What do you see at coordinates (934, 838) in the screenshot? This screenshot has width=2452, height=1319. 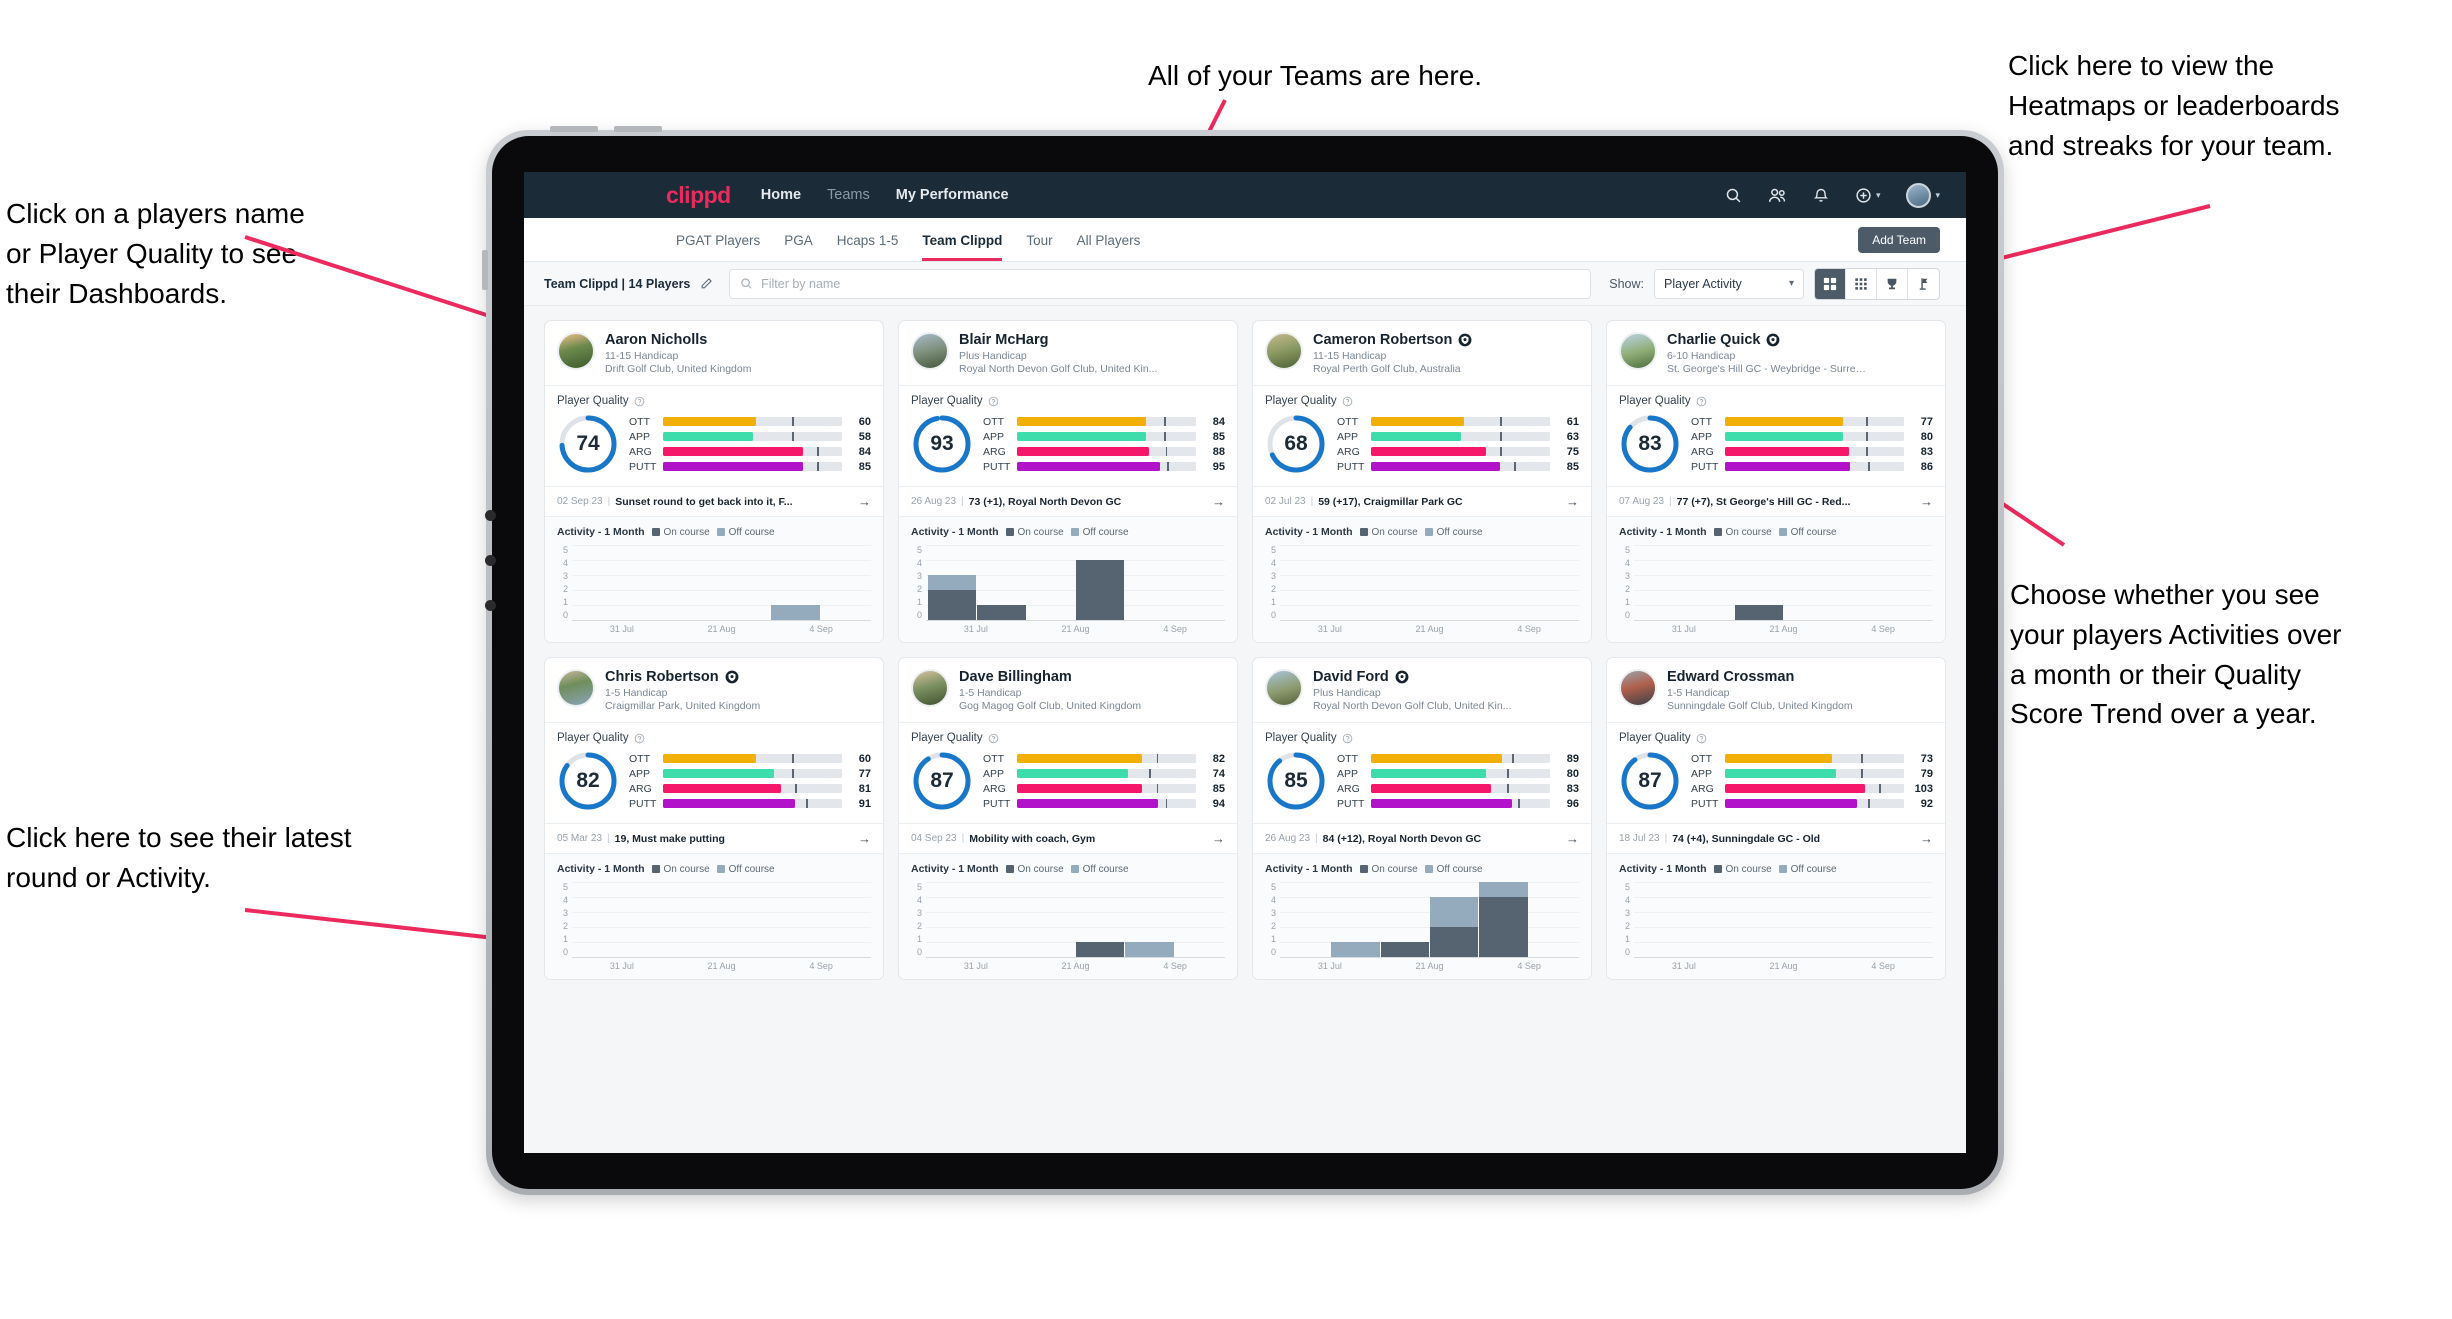 I see `round-date: 04 Sep 23` at bounding box center [934, 838].